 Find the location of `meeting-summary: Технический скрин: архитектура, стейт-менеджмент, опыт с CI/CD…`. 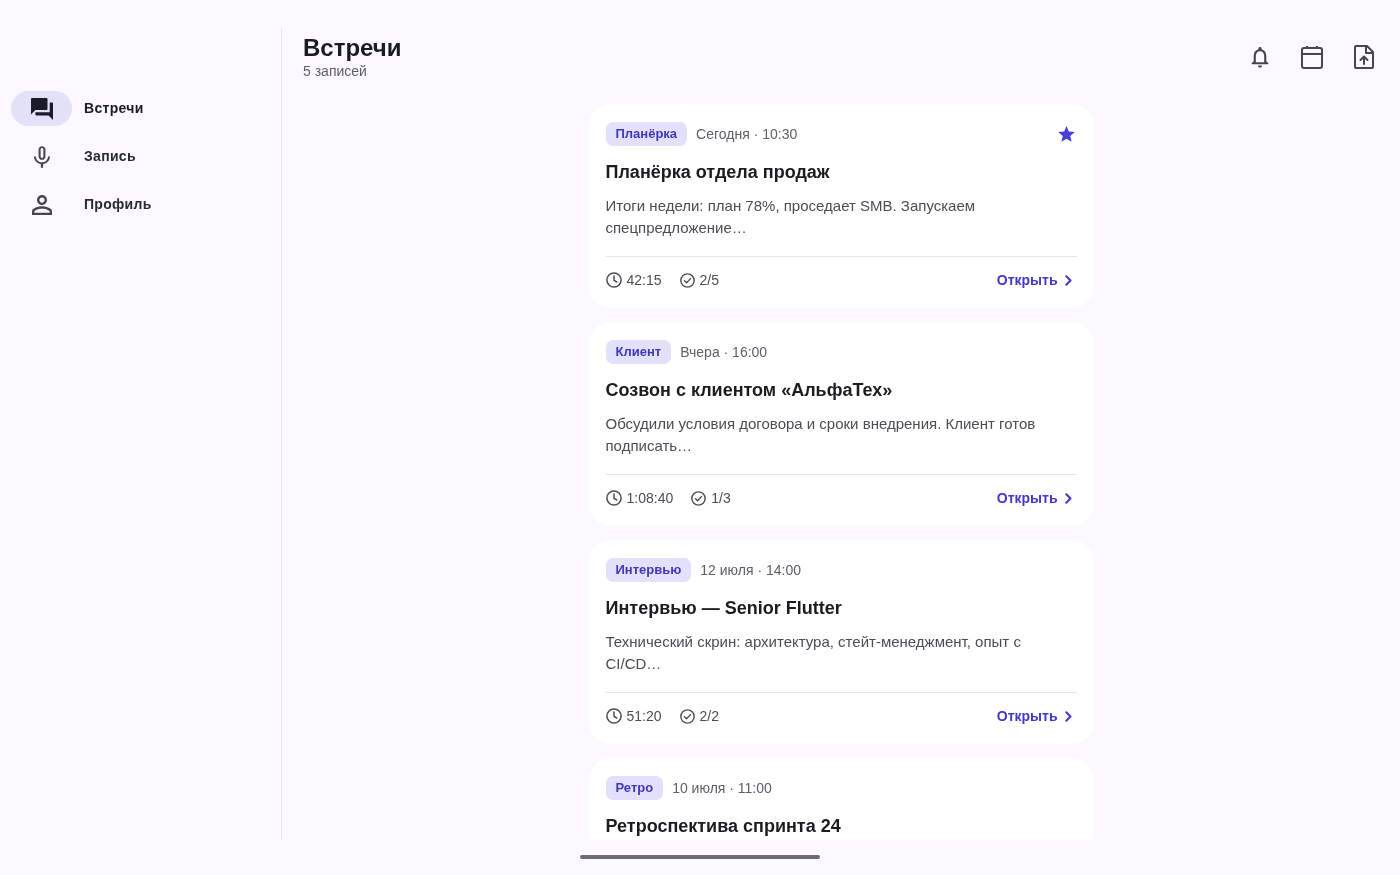

meeting-summary: Технический скрин: архитектура, стейт-менеджмент, опыт с CI/CD… is located at coordinates (813, 653).